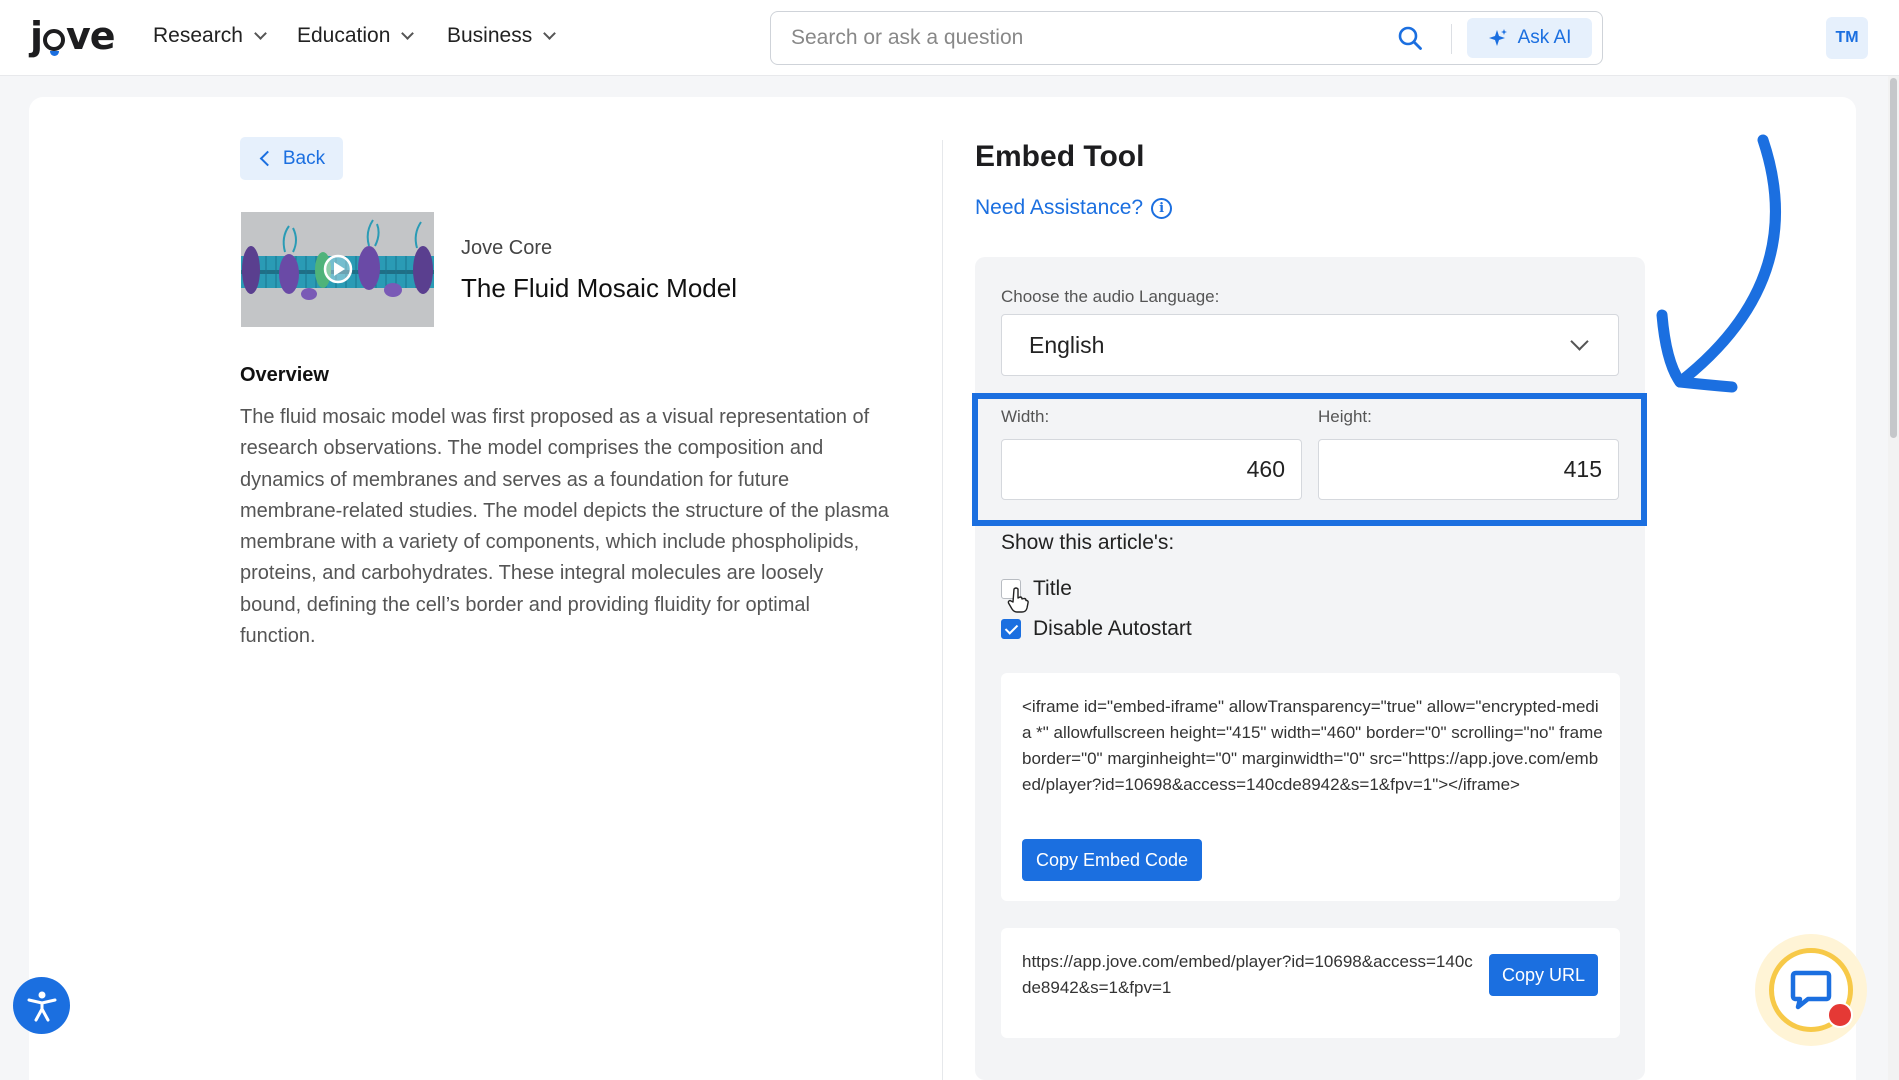  I want to click on title-checkbox-label: Title, so click(1052, 588).